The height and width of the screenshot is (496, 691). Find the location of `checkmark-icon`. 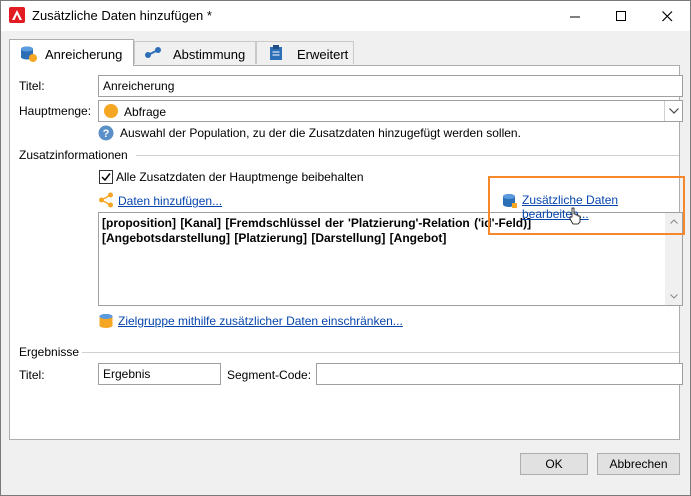

checkmark-icon is located at coordinates (106, 177).